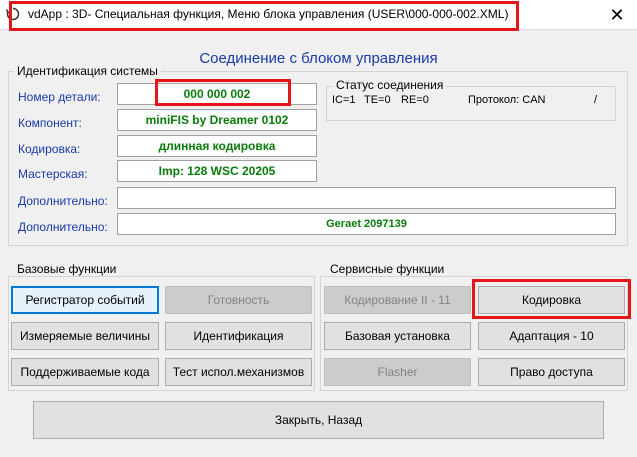  I want to click on status-ic: IC=1, so click(344, 100).